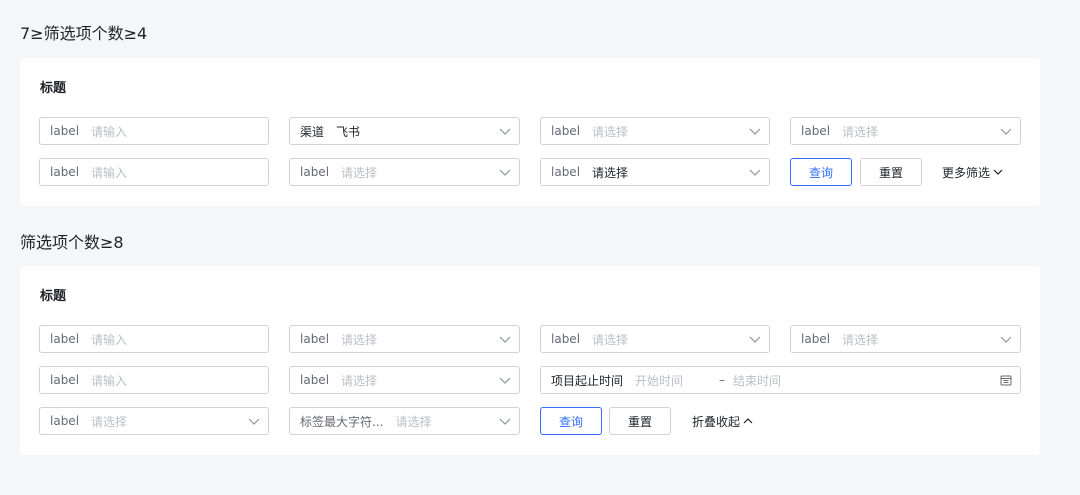 The image size is (1080, 495). What do you see at coordinates (757, 380) in the screenshot?
I see `end-date-placeholder: 结束时间` at bounding box center [757, 380].